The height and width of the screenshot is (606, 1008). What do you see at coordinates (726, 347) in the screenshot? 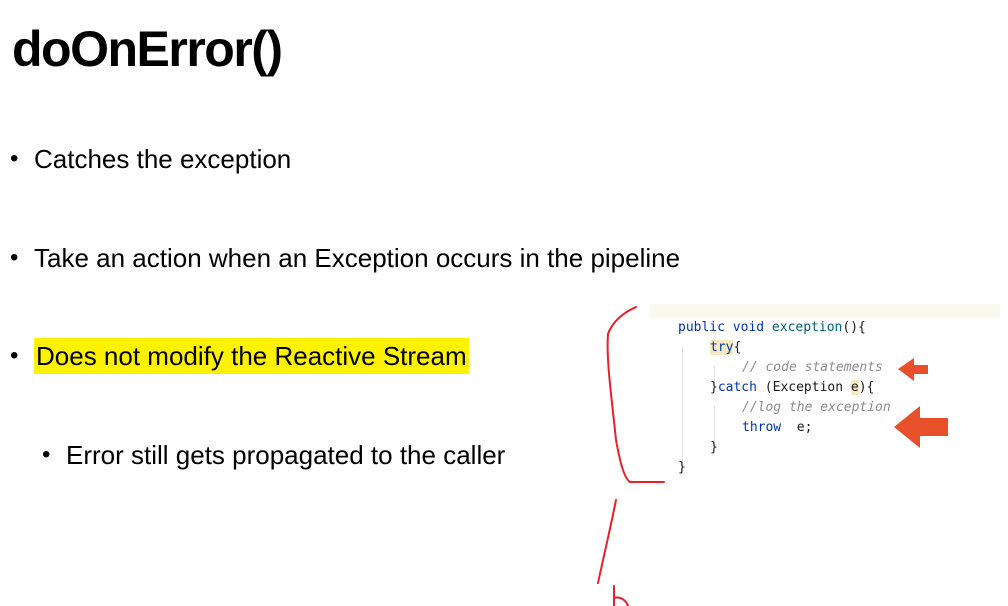
I see `code-line-2: try{` at bounding box center [726, 347].